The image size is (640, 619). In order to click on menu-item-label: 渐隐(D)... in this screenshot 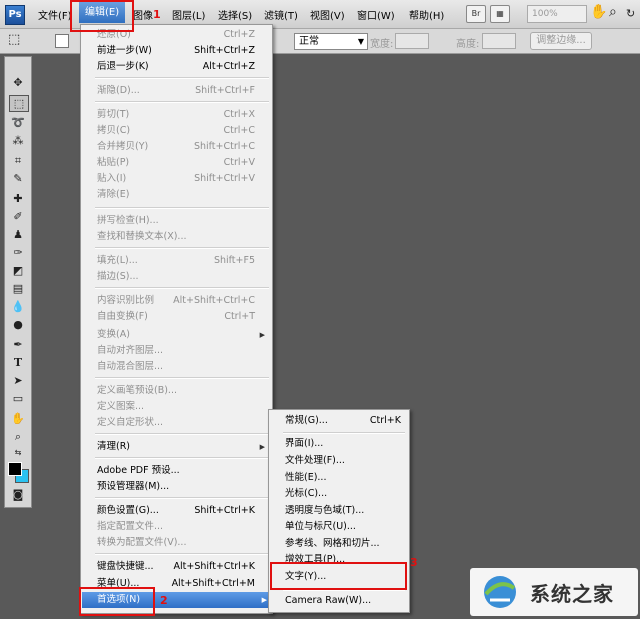, I will do `click(118, 90)`.